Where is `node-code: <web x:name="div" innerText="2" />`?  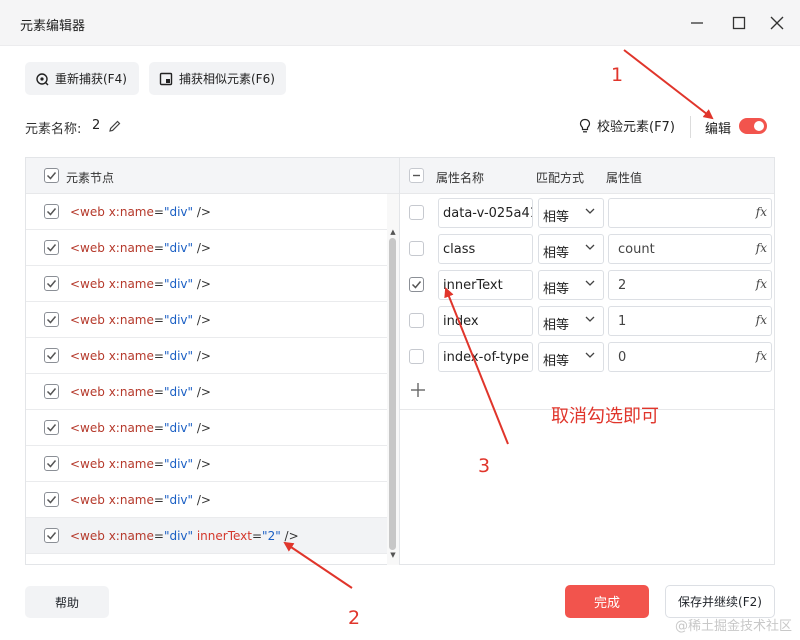
node-code: <web x:name="div" innerText="2" /> is located at coordinates (184, 536).